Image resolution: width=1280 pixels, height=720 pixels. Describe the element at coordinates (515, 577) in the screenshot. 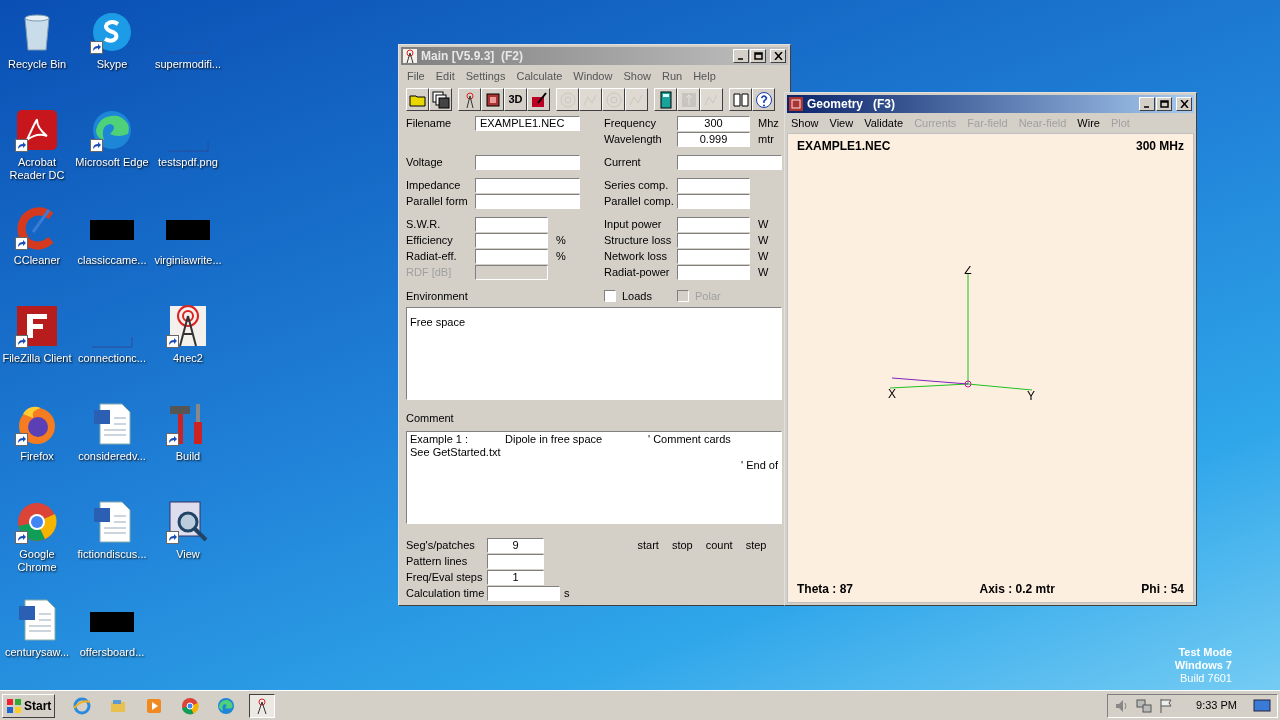

I see `text-field: 1` at that location.